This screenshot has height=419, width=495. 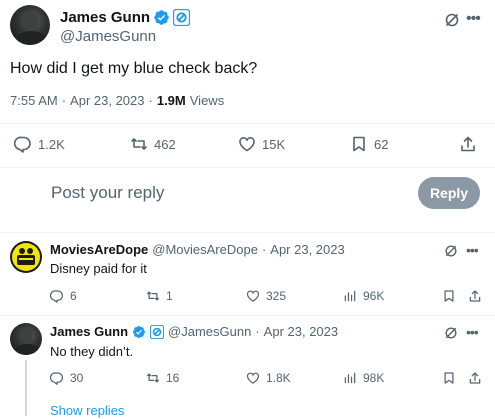 I want to click on views-action: 96K, so click(x=363, y=296).